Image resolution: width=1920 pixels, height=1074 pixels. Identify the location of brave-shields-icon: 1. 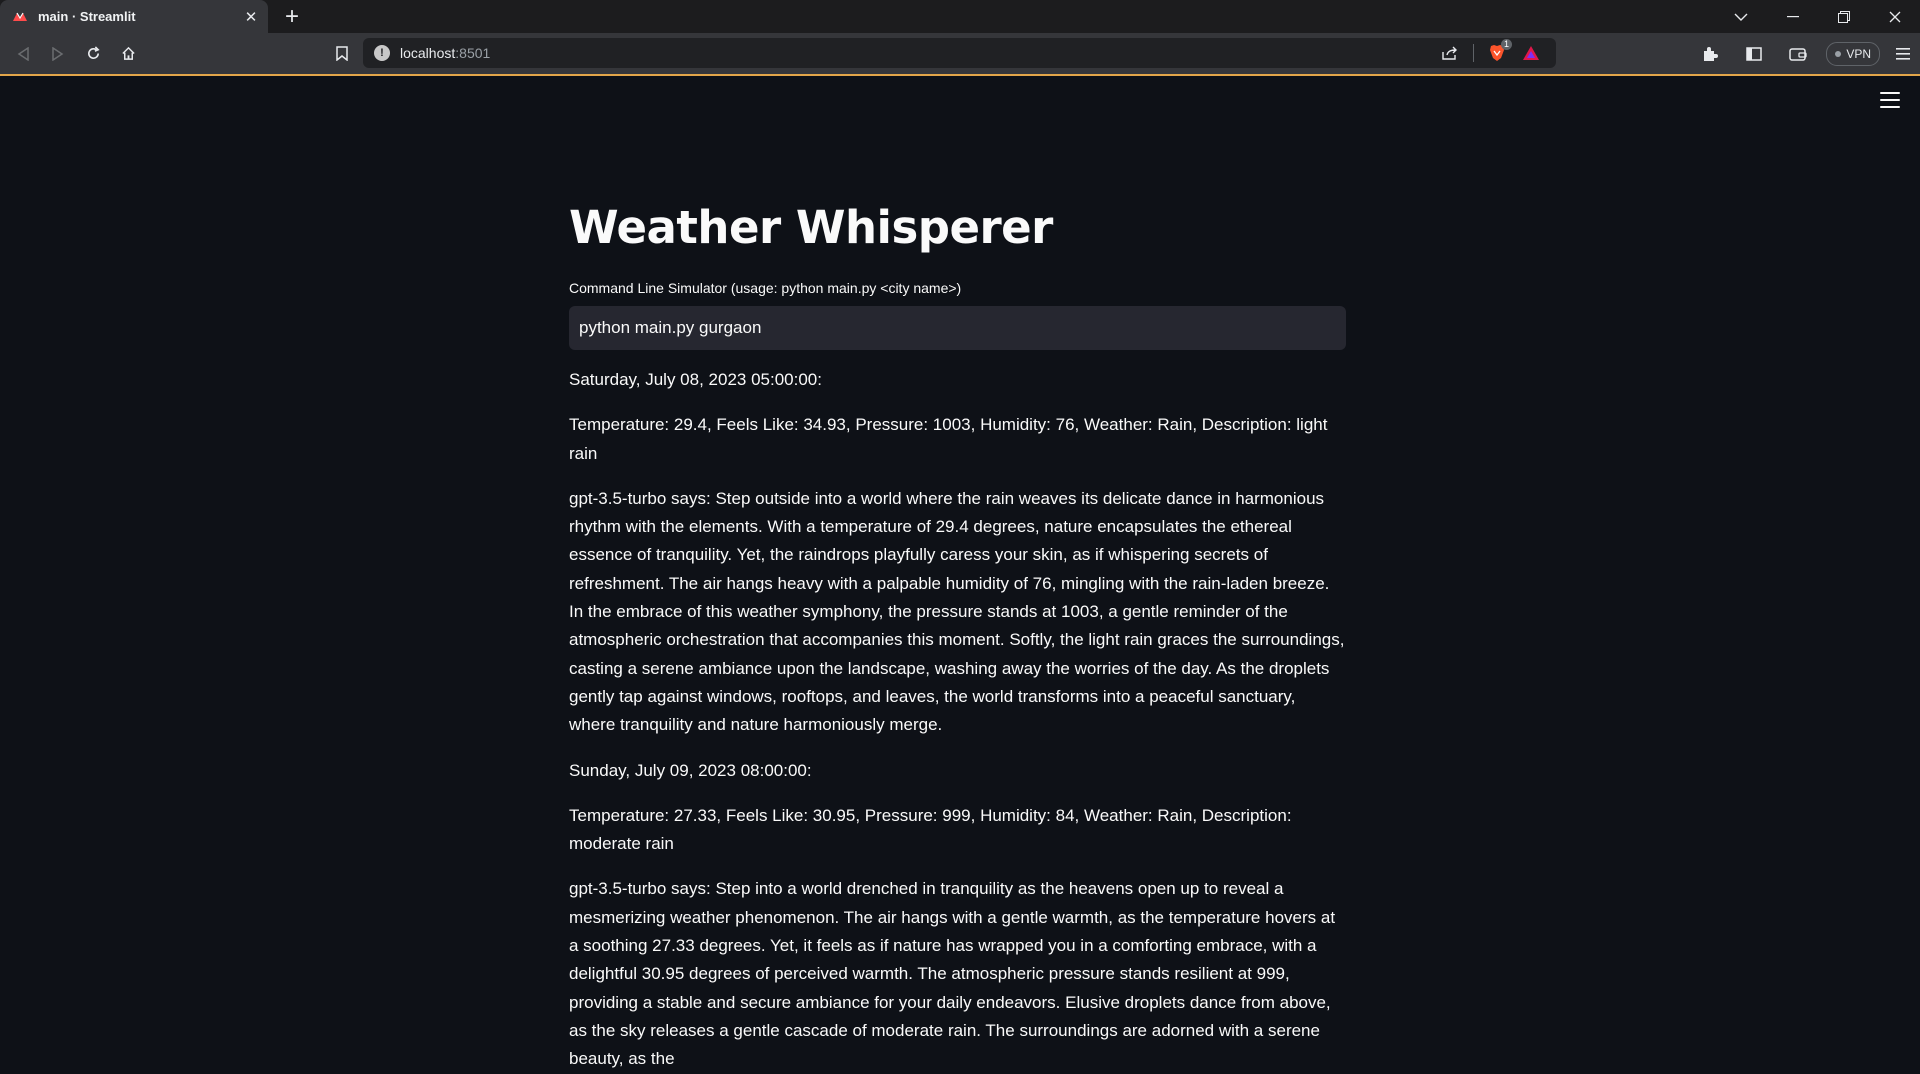
(1499, 51).